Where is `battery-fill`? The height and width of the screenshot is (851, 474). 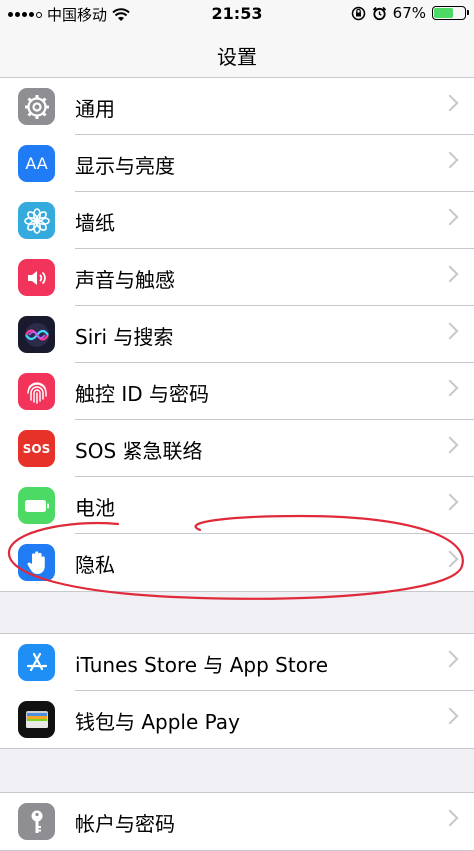 battery-fill is located at coordinates (444, 13).